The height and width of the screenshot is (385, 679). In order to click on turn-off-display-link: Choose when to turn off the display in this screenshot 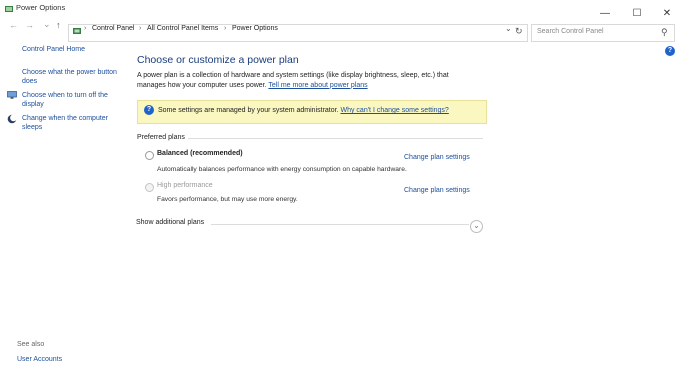, I will do `click(72, 100)`.